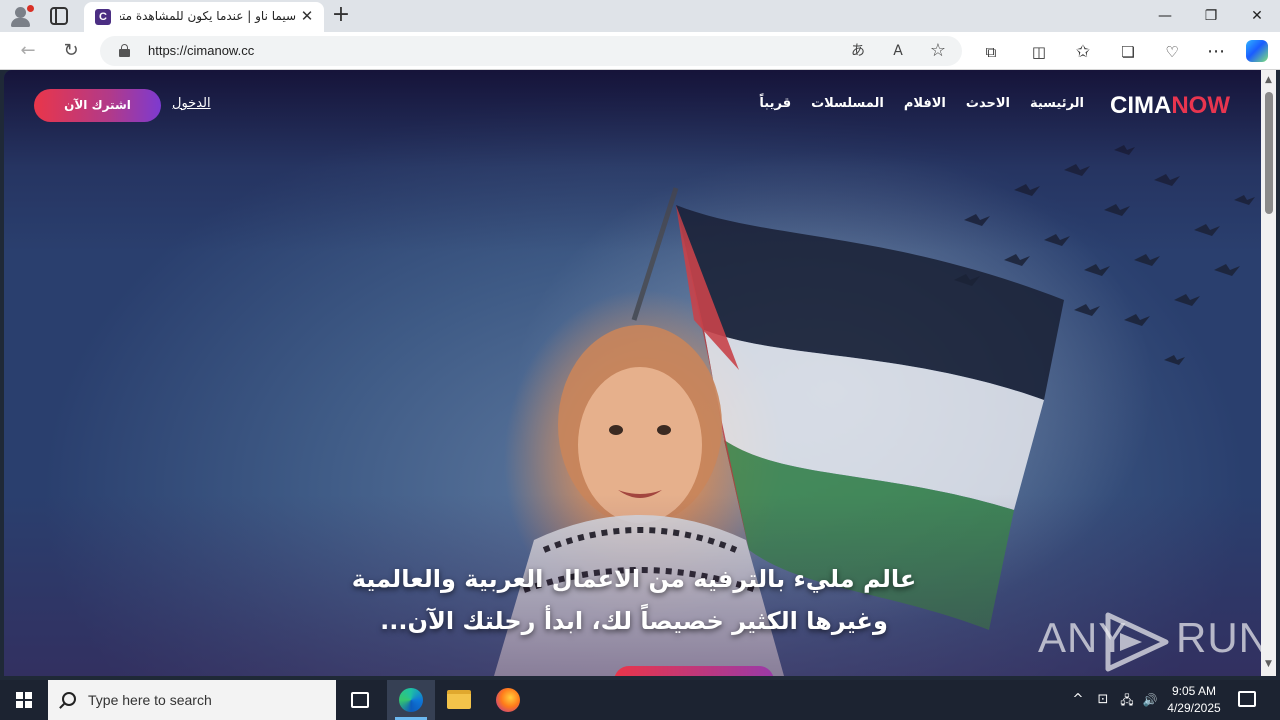  I want to click on nav-latest: الاحدث, so click(988, 103).